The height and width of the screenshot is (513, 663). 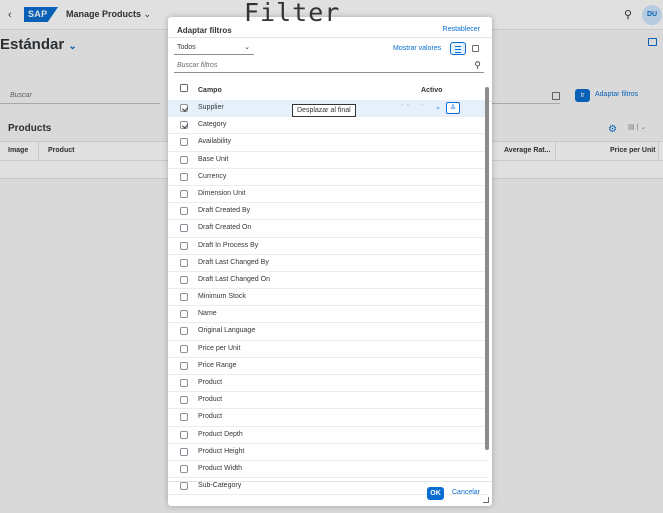 What do you see at coordinates (417, 48) in the screenshot?
I see `show-values-button: Mostrar valores` at bounding box center [417, 48].